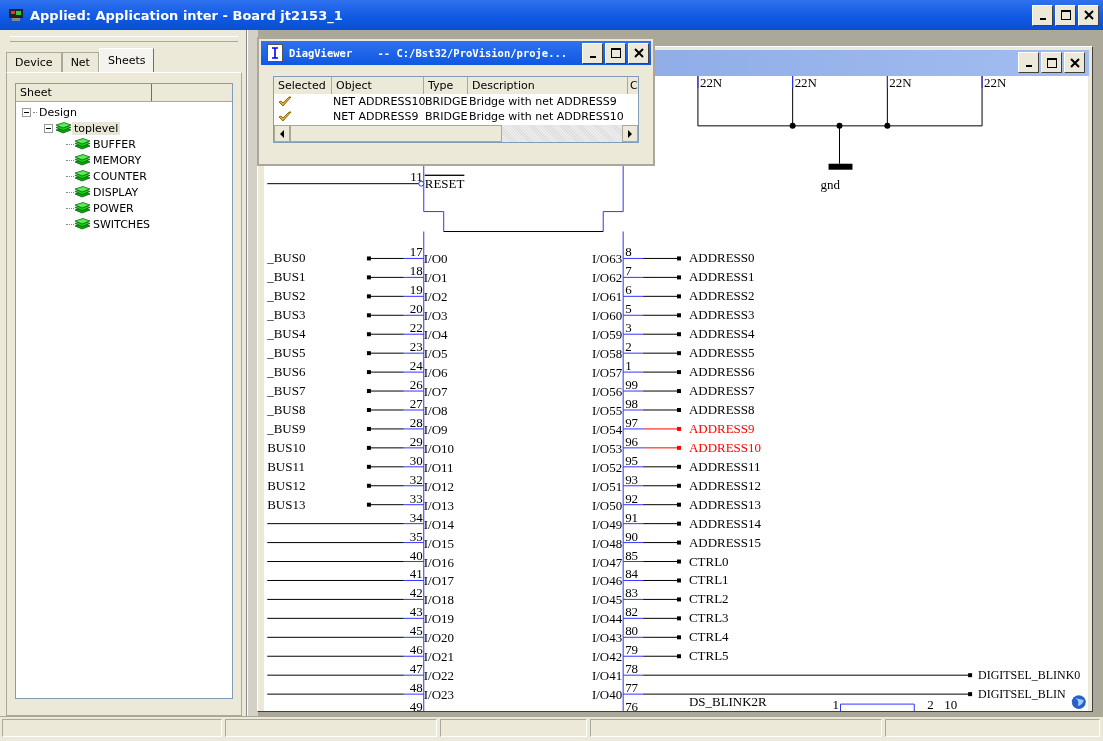  Describe the element at coordinates (708, 599) in the screenshot. I see `net-label: CTRL2` at that location.